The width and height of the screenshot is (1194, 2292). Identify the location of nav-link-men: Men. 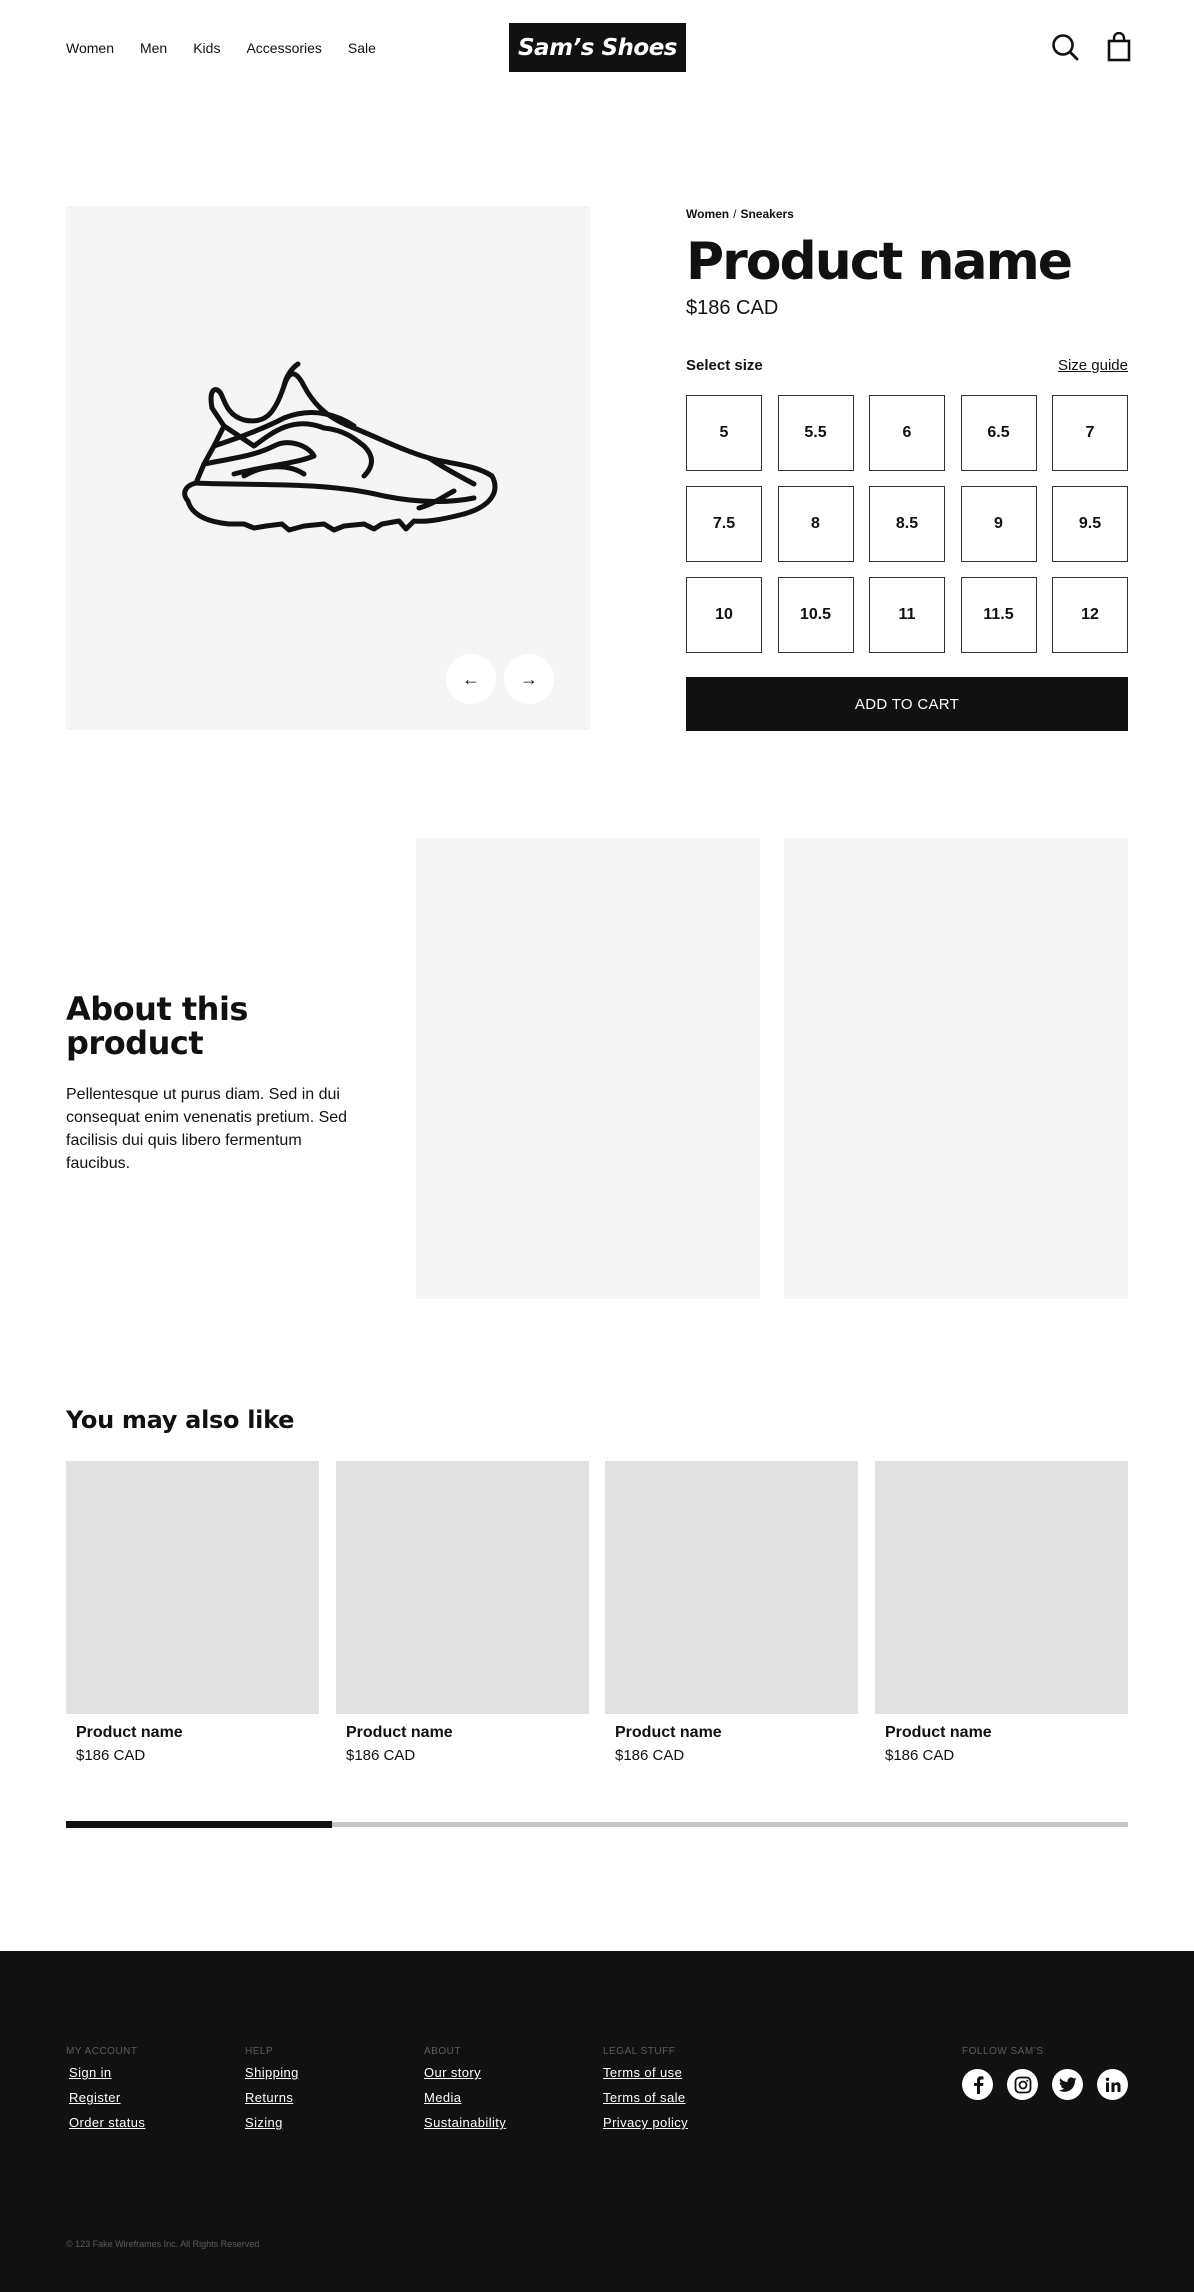
(153, 48).